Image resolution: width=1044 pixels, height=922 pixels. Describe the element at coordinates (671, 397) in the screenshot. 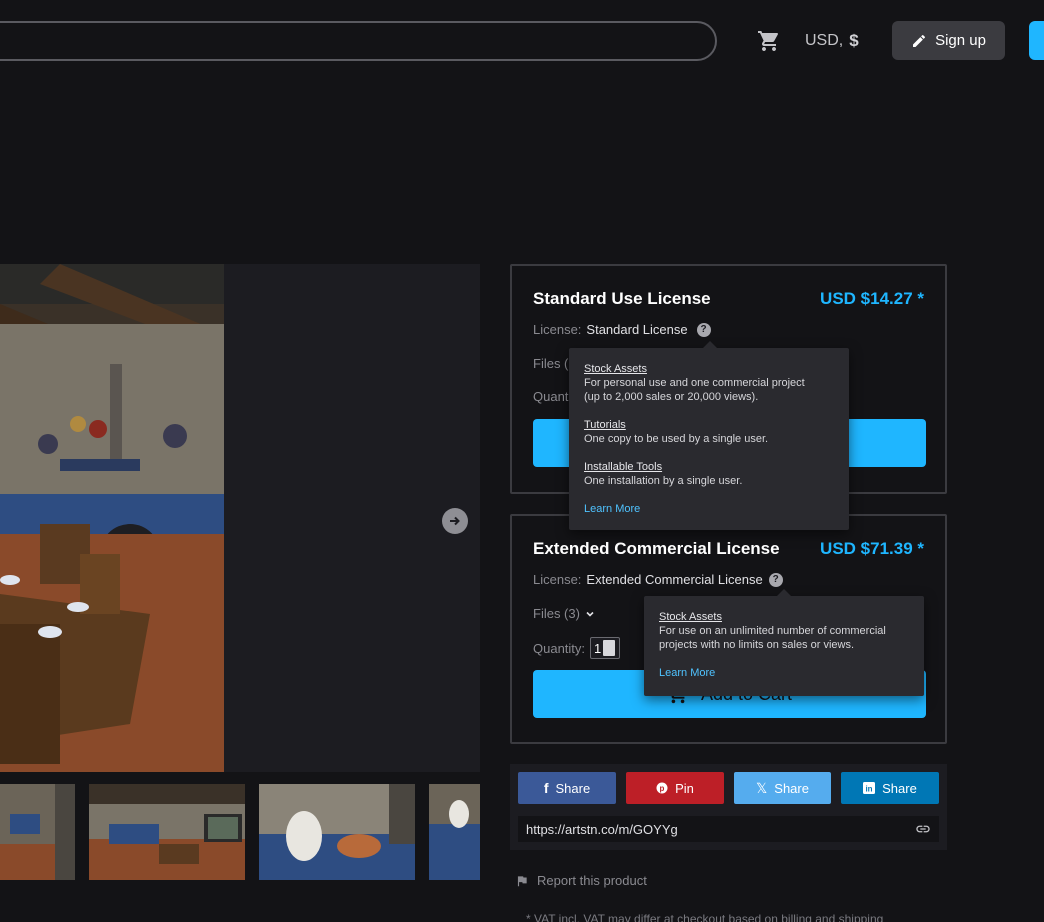

I see `tooltip-text: (up to 2,000 sales or 20,000 views).` at that location.